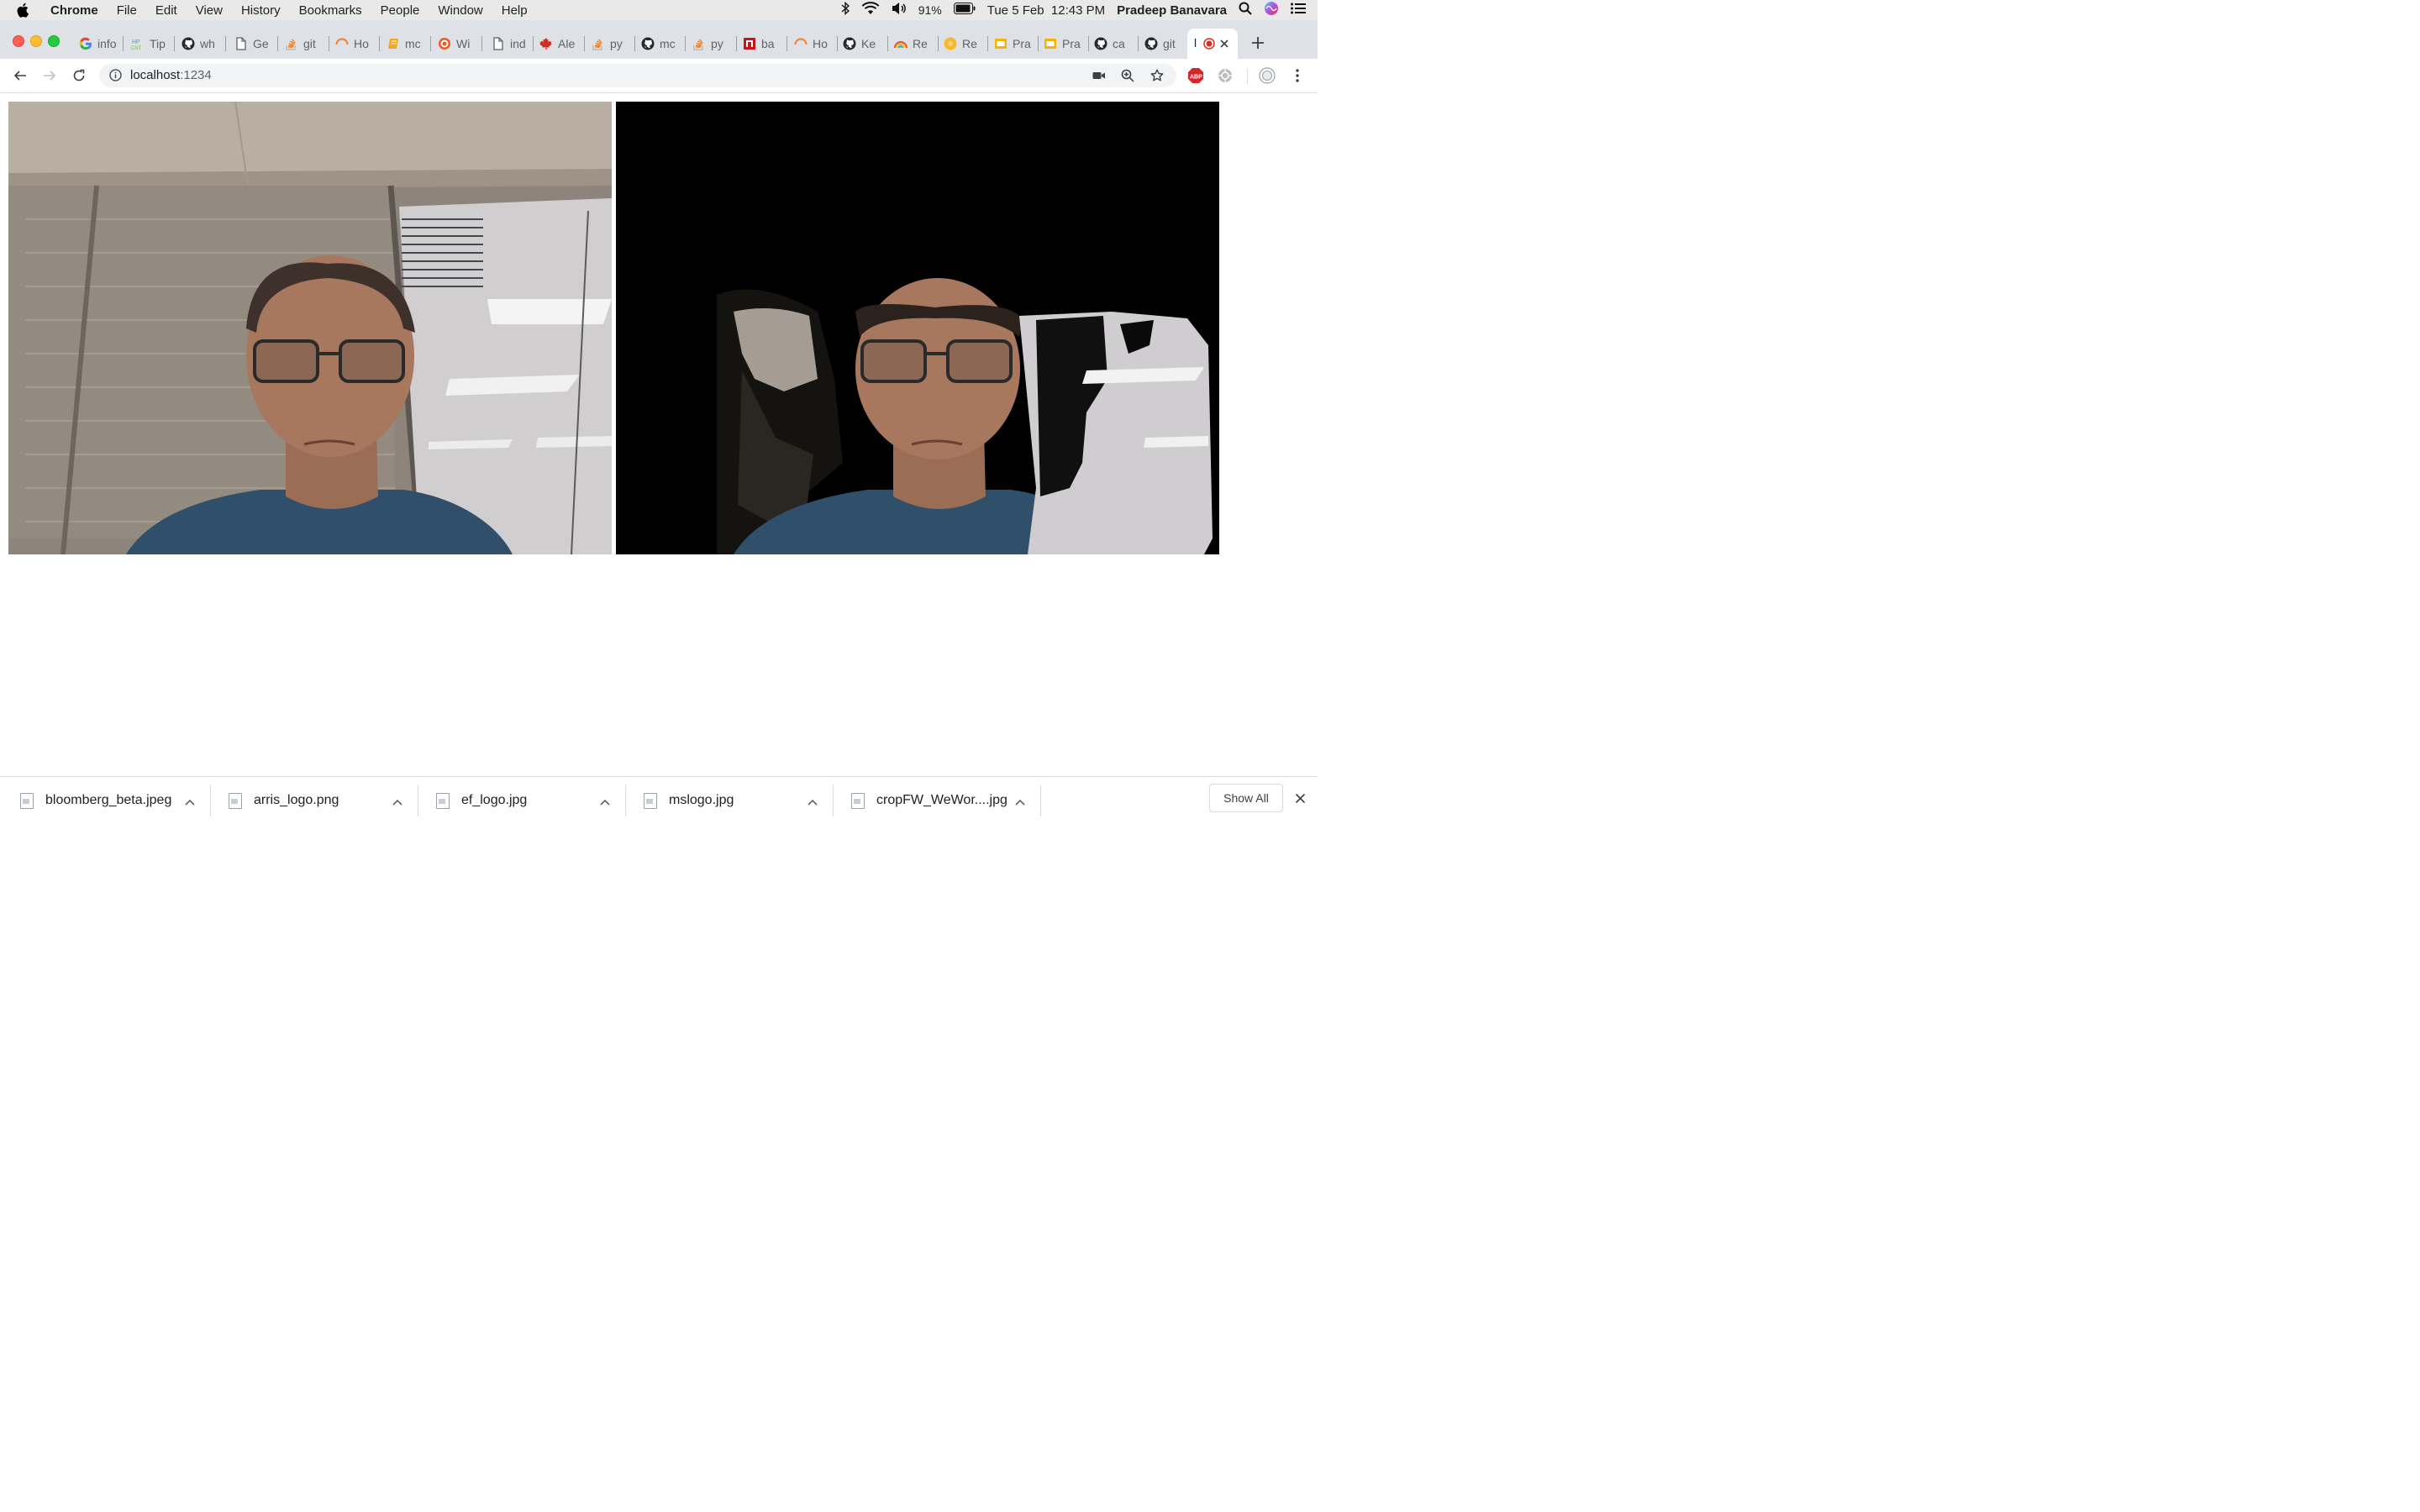 This screenshot has height=1512, width=2420. Describe the element at coordinates (253, 43) in the screenshot. I see `tab-4: Ge` at that location.